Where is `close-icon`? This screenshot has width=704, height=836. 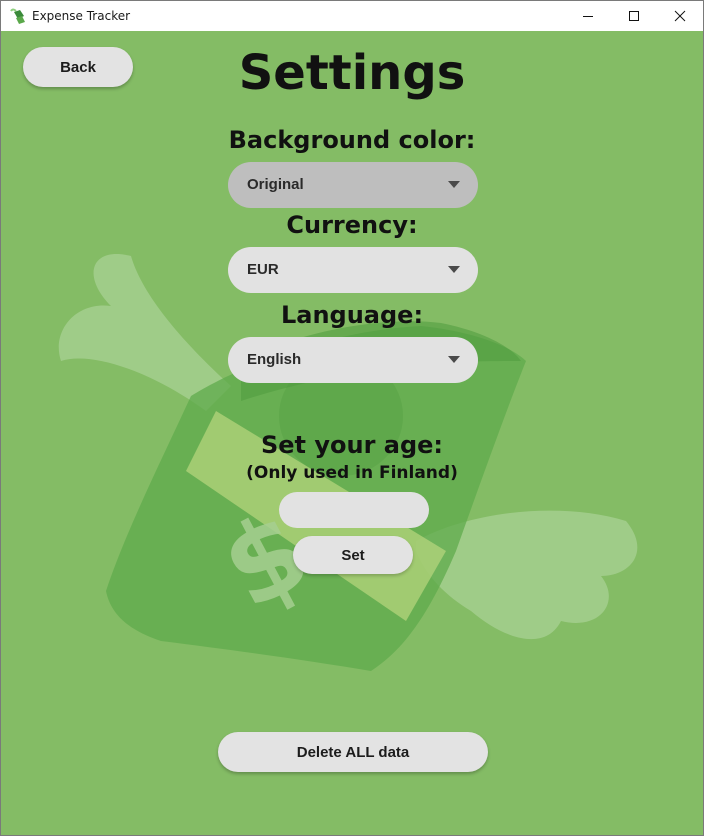 close-icon is located at coordinates (680, 16).